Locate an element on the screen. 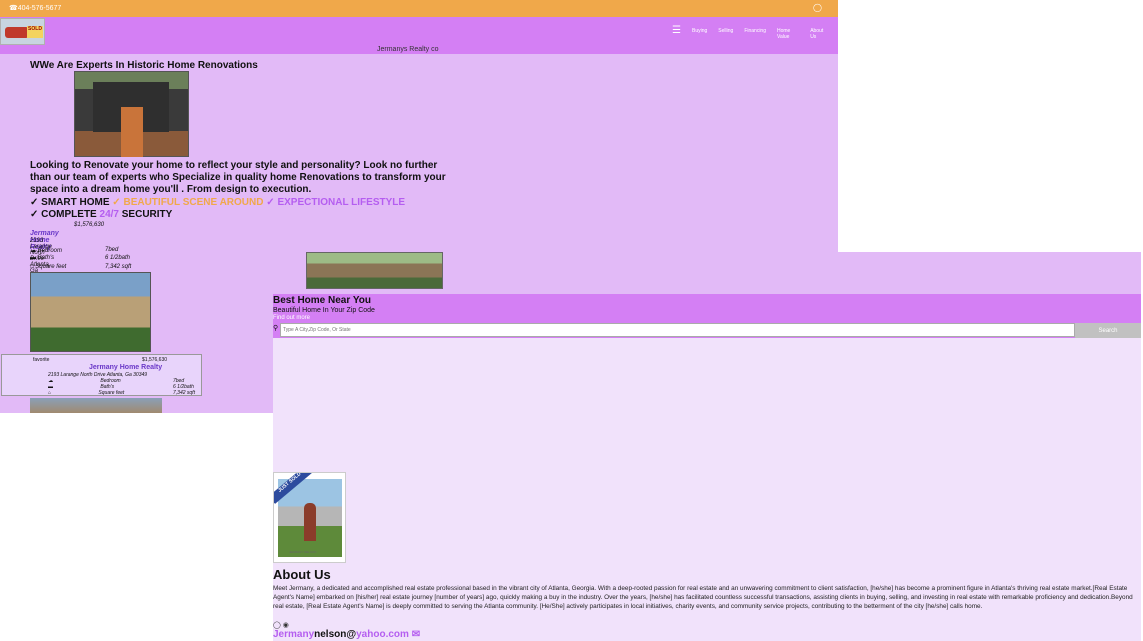  feature-24-7: 24/7 is located at coordinates (109, 214).